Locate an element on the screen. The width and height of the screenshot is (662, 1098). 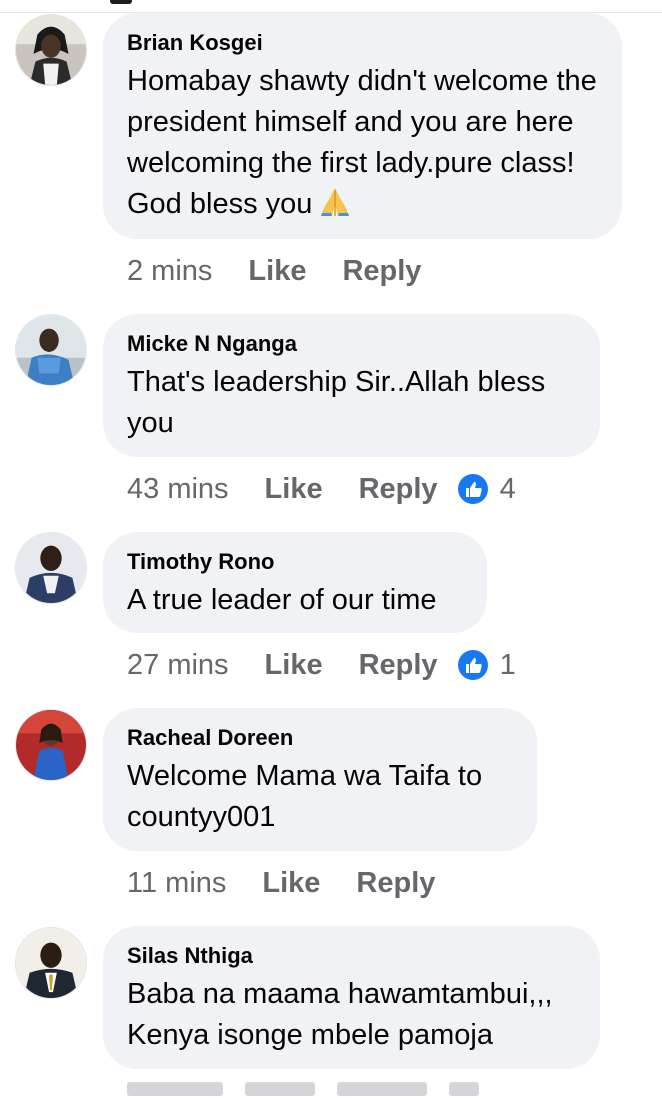
cut-off-text is located at coordinates (121, 2).